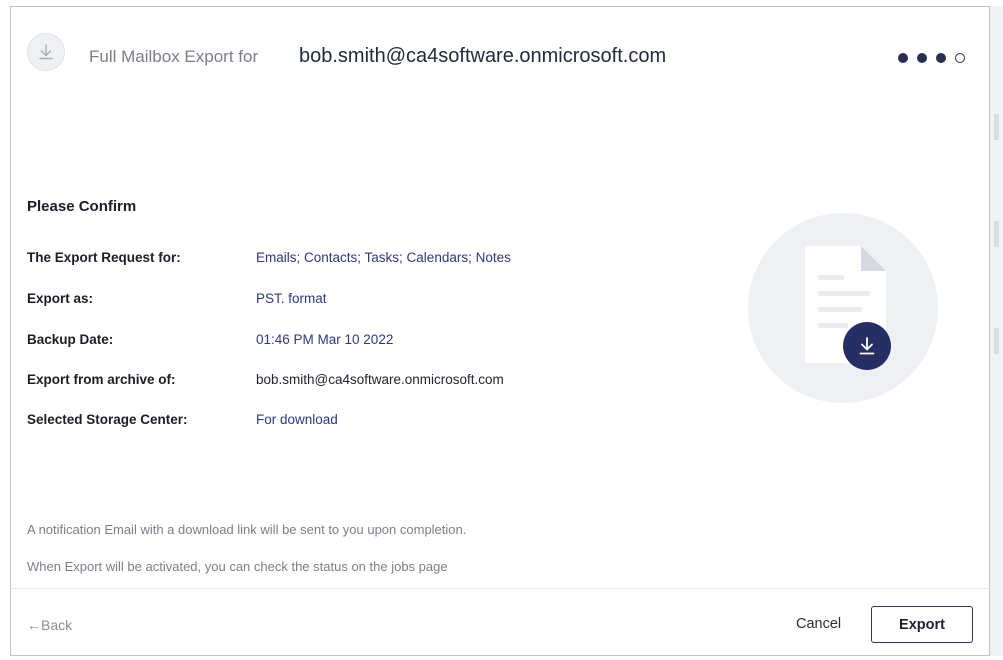 The height and width of the screenshot is (660, 1003). Describe the element at coordinates (845, 304) in the screenshot. I see `document-icon` at that location.